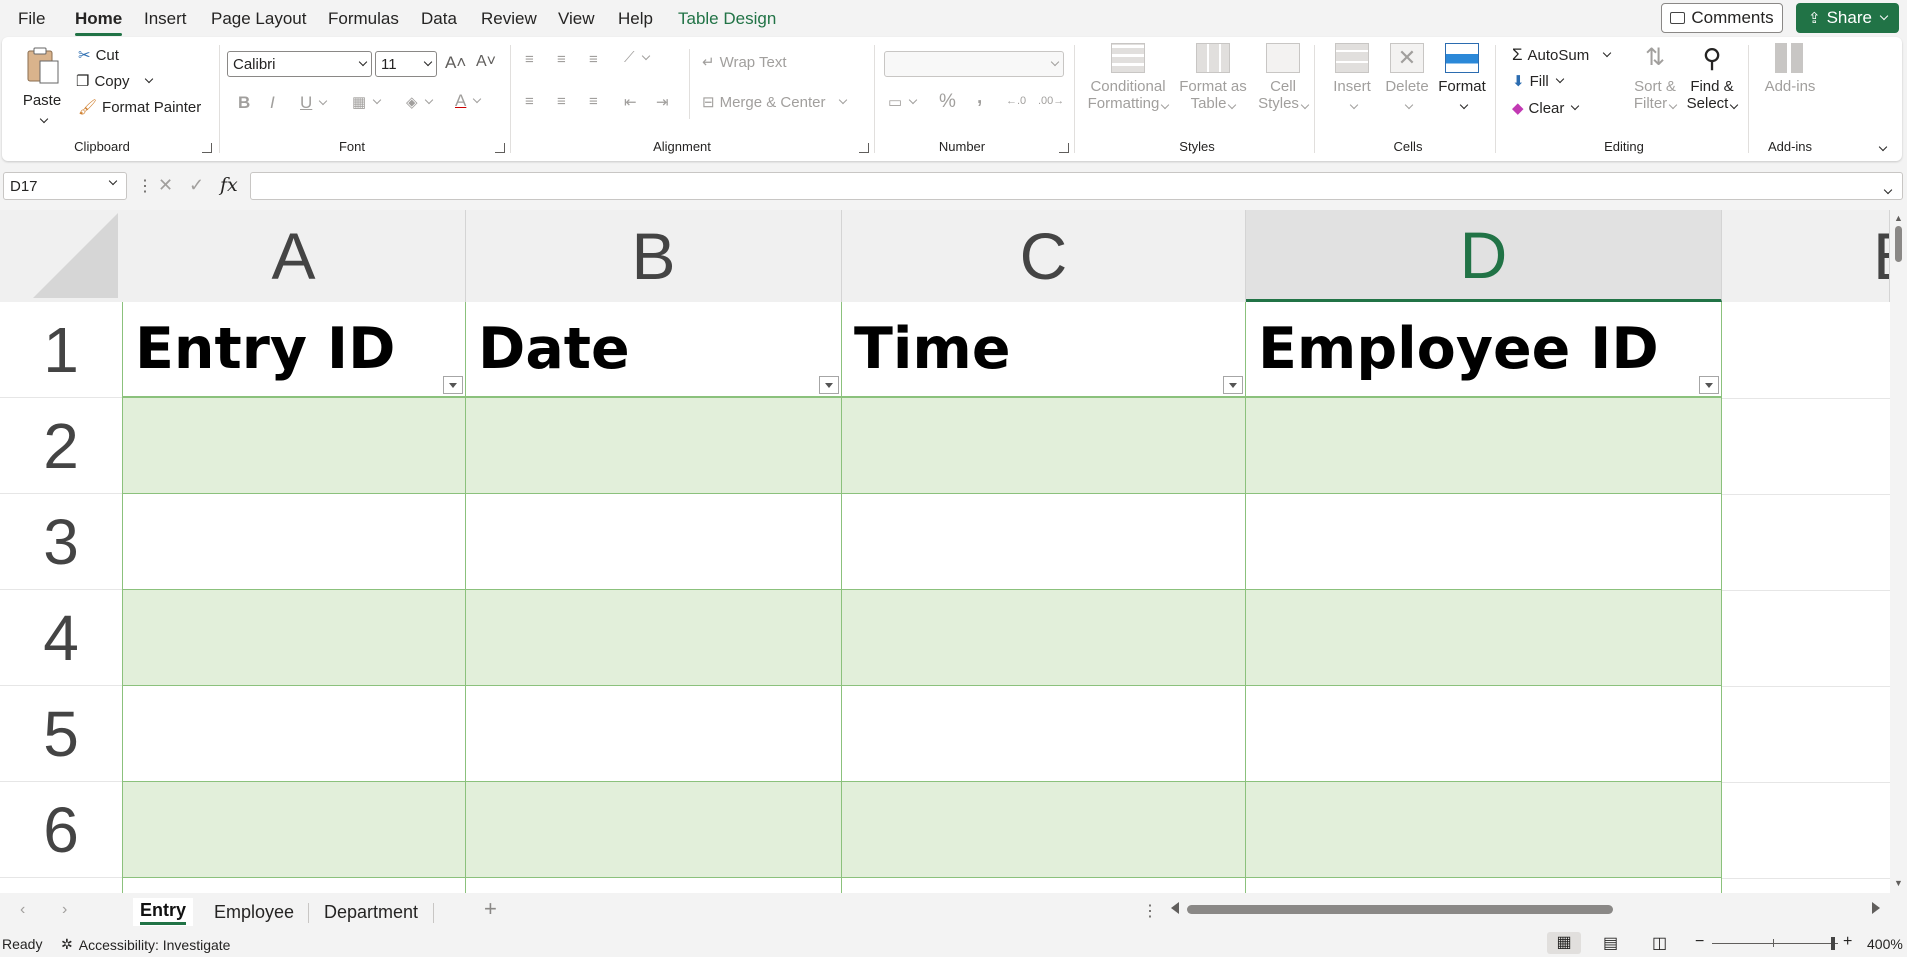 Image resolution: width=1907 pixels, height=957 pixels. I want to click on align-left-icon: ≡, so click(529, 101).